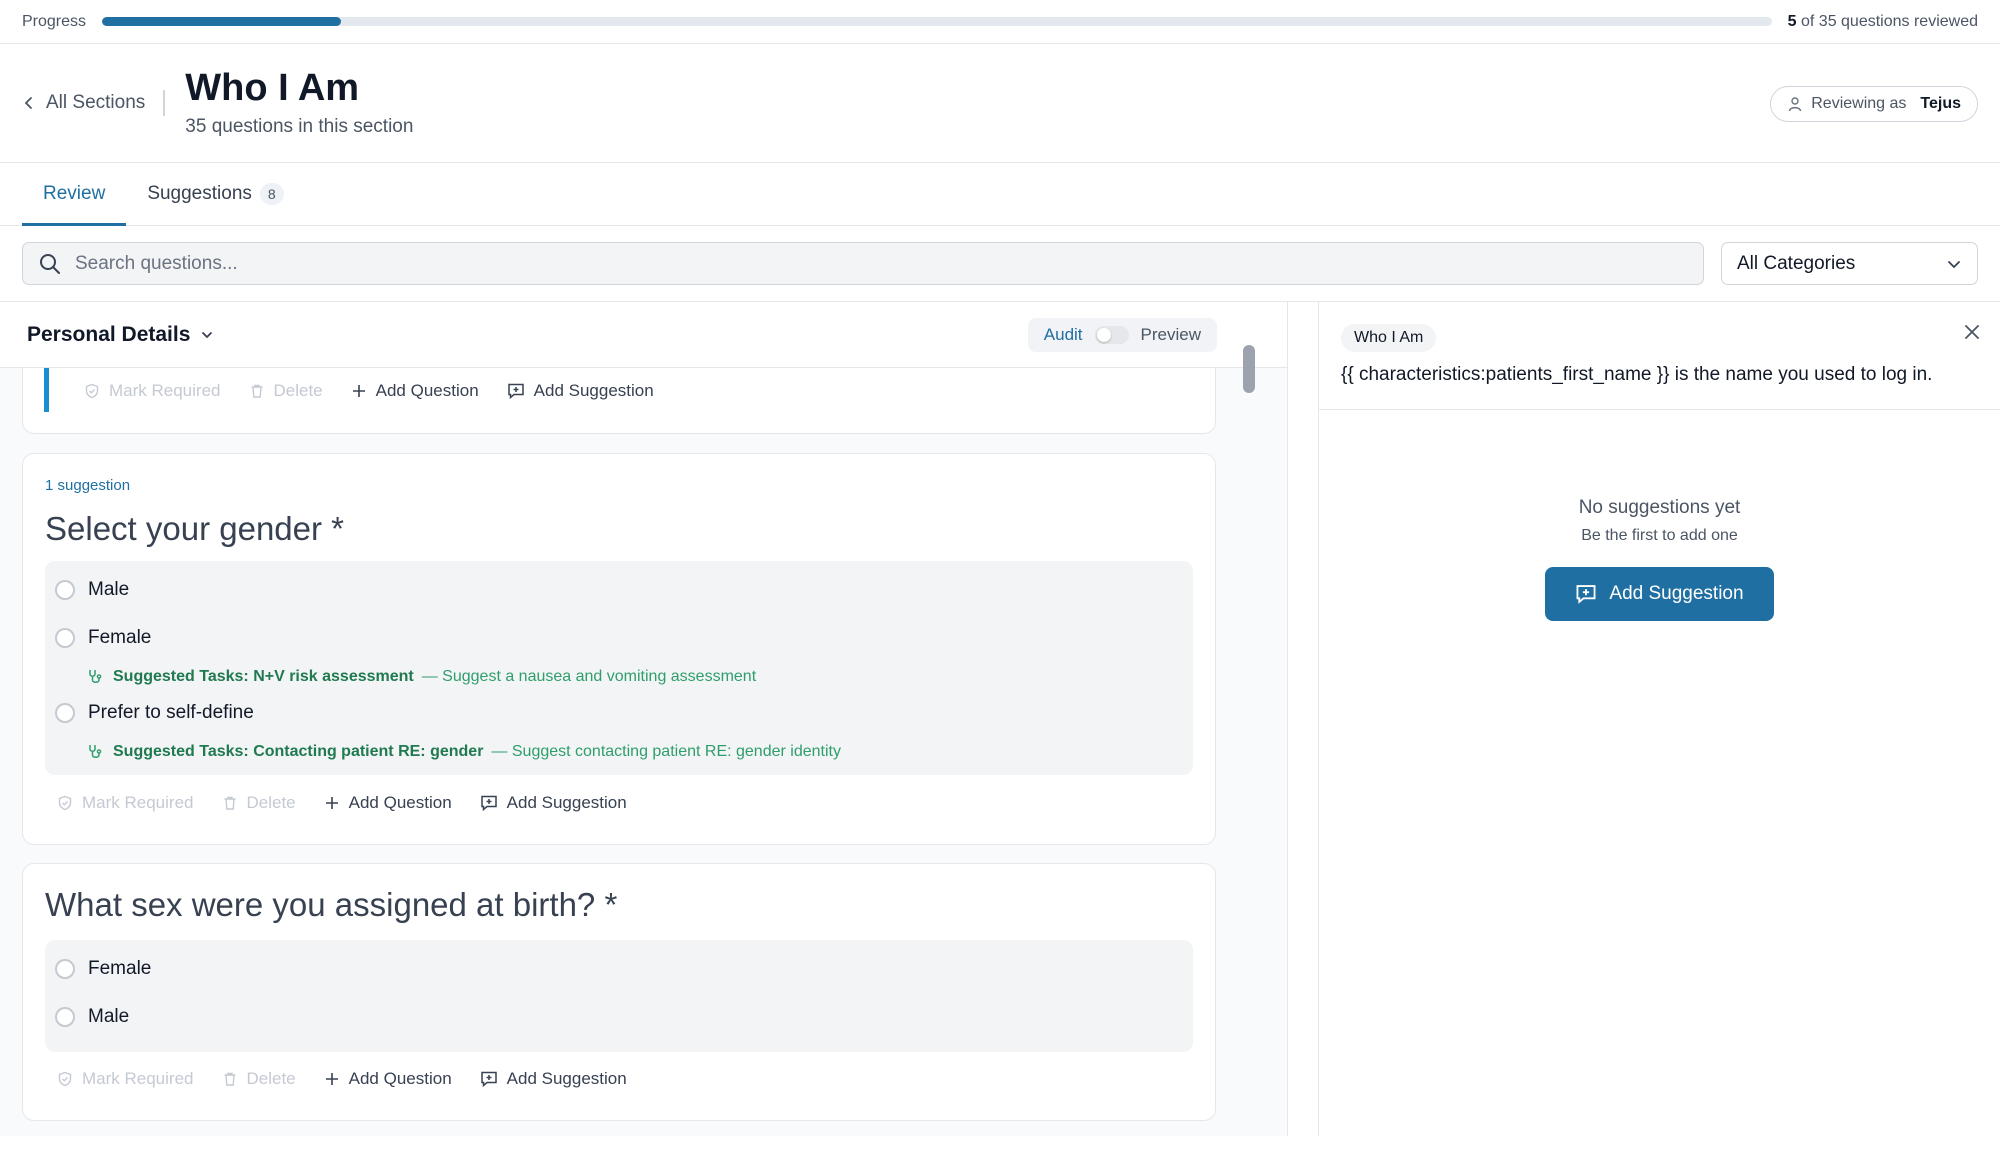 Image resolution: width=2000 pixels, height=1156 pixels. Describe the element at coordinates (94, 103) in the screenshot. I see `all-sections-link: All Sections` at that location.